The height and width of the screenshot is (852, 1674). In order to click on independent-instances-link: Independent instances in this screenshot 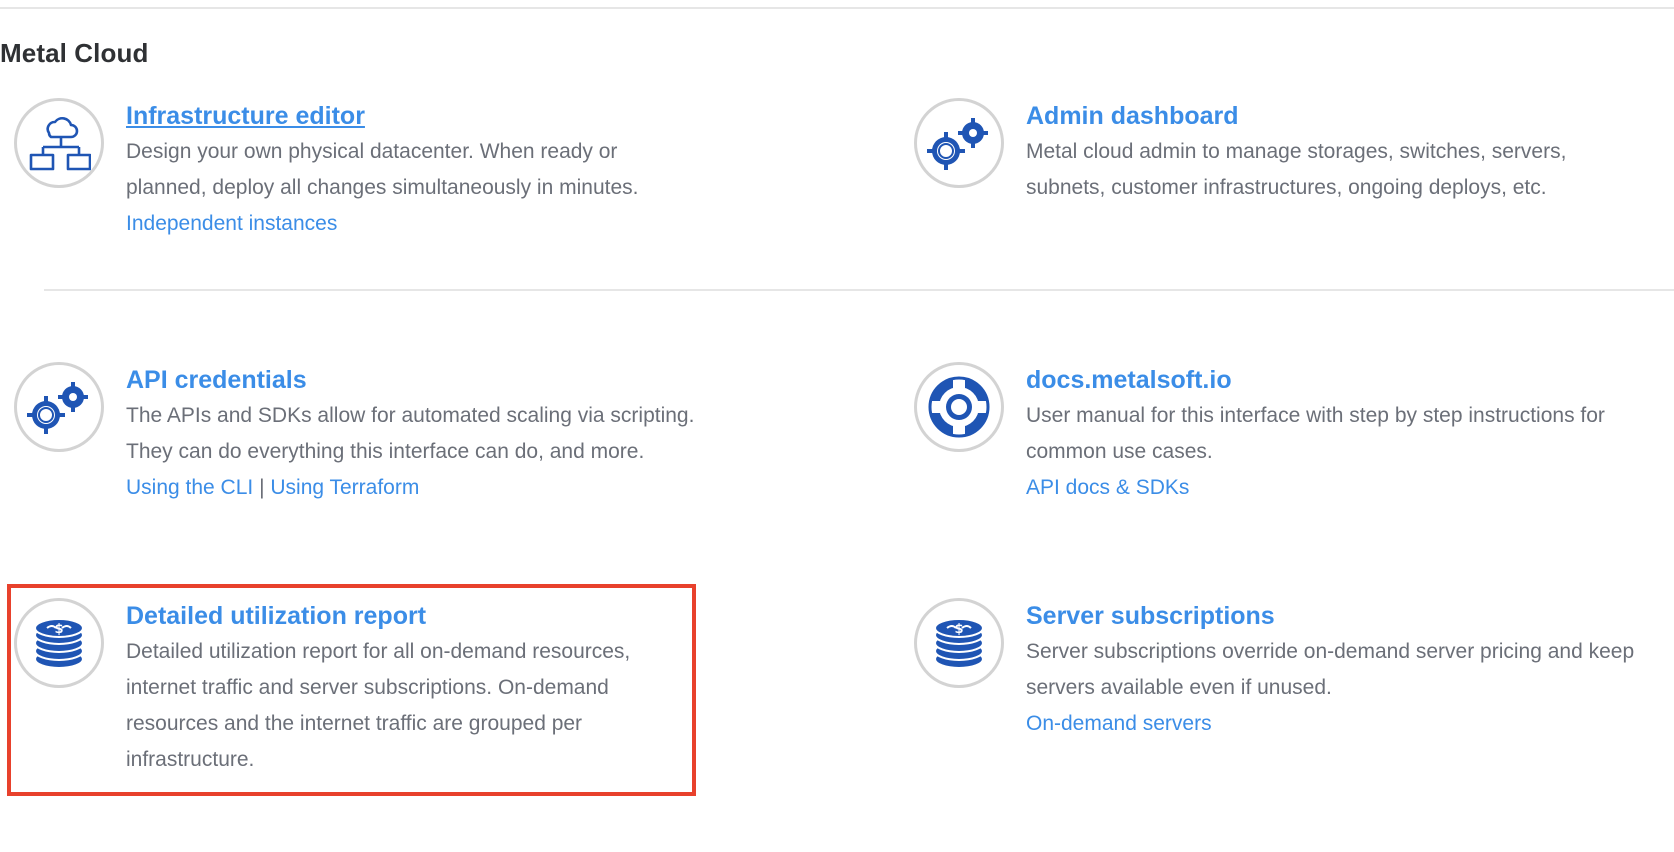, I will do `click(231, 223)`.